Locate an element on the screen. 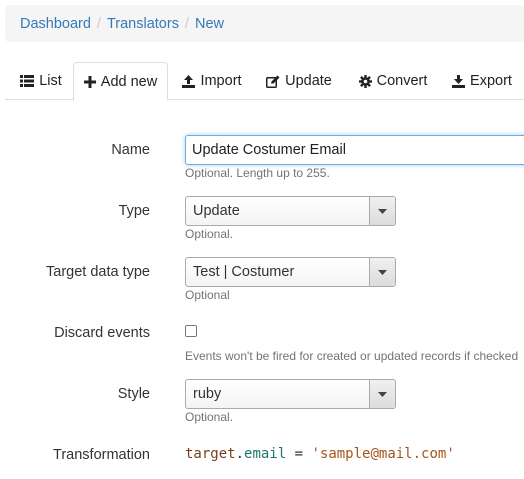 The image size is (524, 479). code-property: email is located at coordinates (265, 454).